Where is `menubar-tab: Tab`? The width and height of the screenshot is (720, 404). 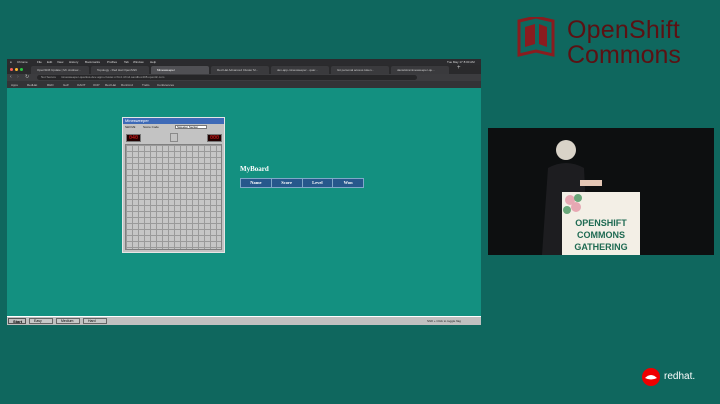 menubar-tab: Tab is located at coordinates (126, 62).